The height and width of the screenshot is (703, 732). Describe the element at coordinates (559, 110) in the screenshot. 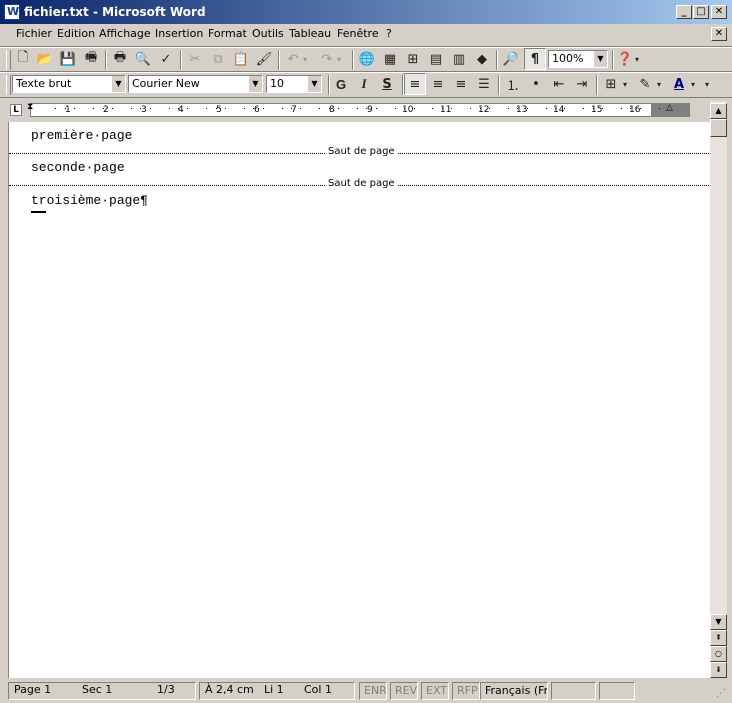

I see `ruler-tick: 14` at that location.